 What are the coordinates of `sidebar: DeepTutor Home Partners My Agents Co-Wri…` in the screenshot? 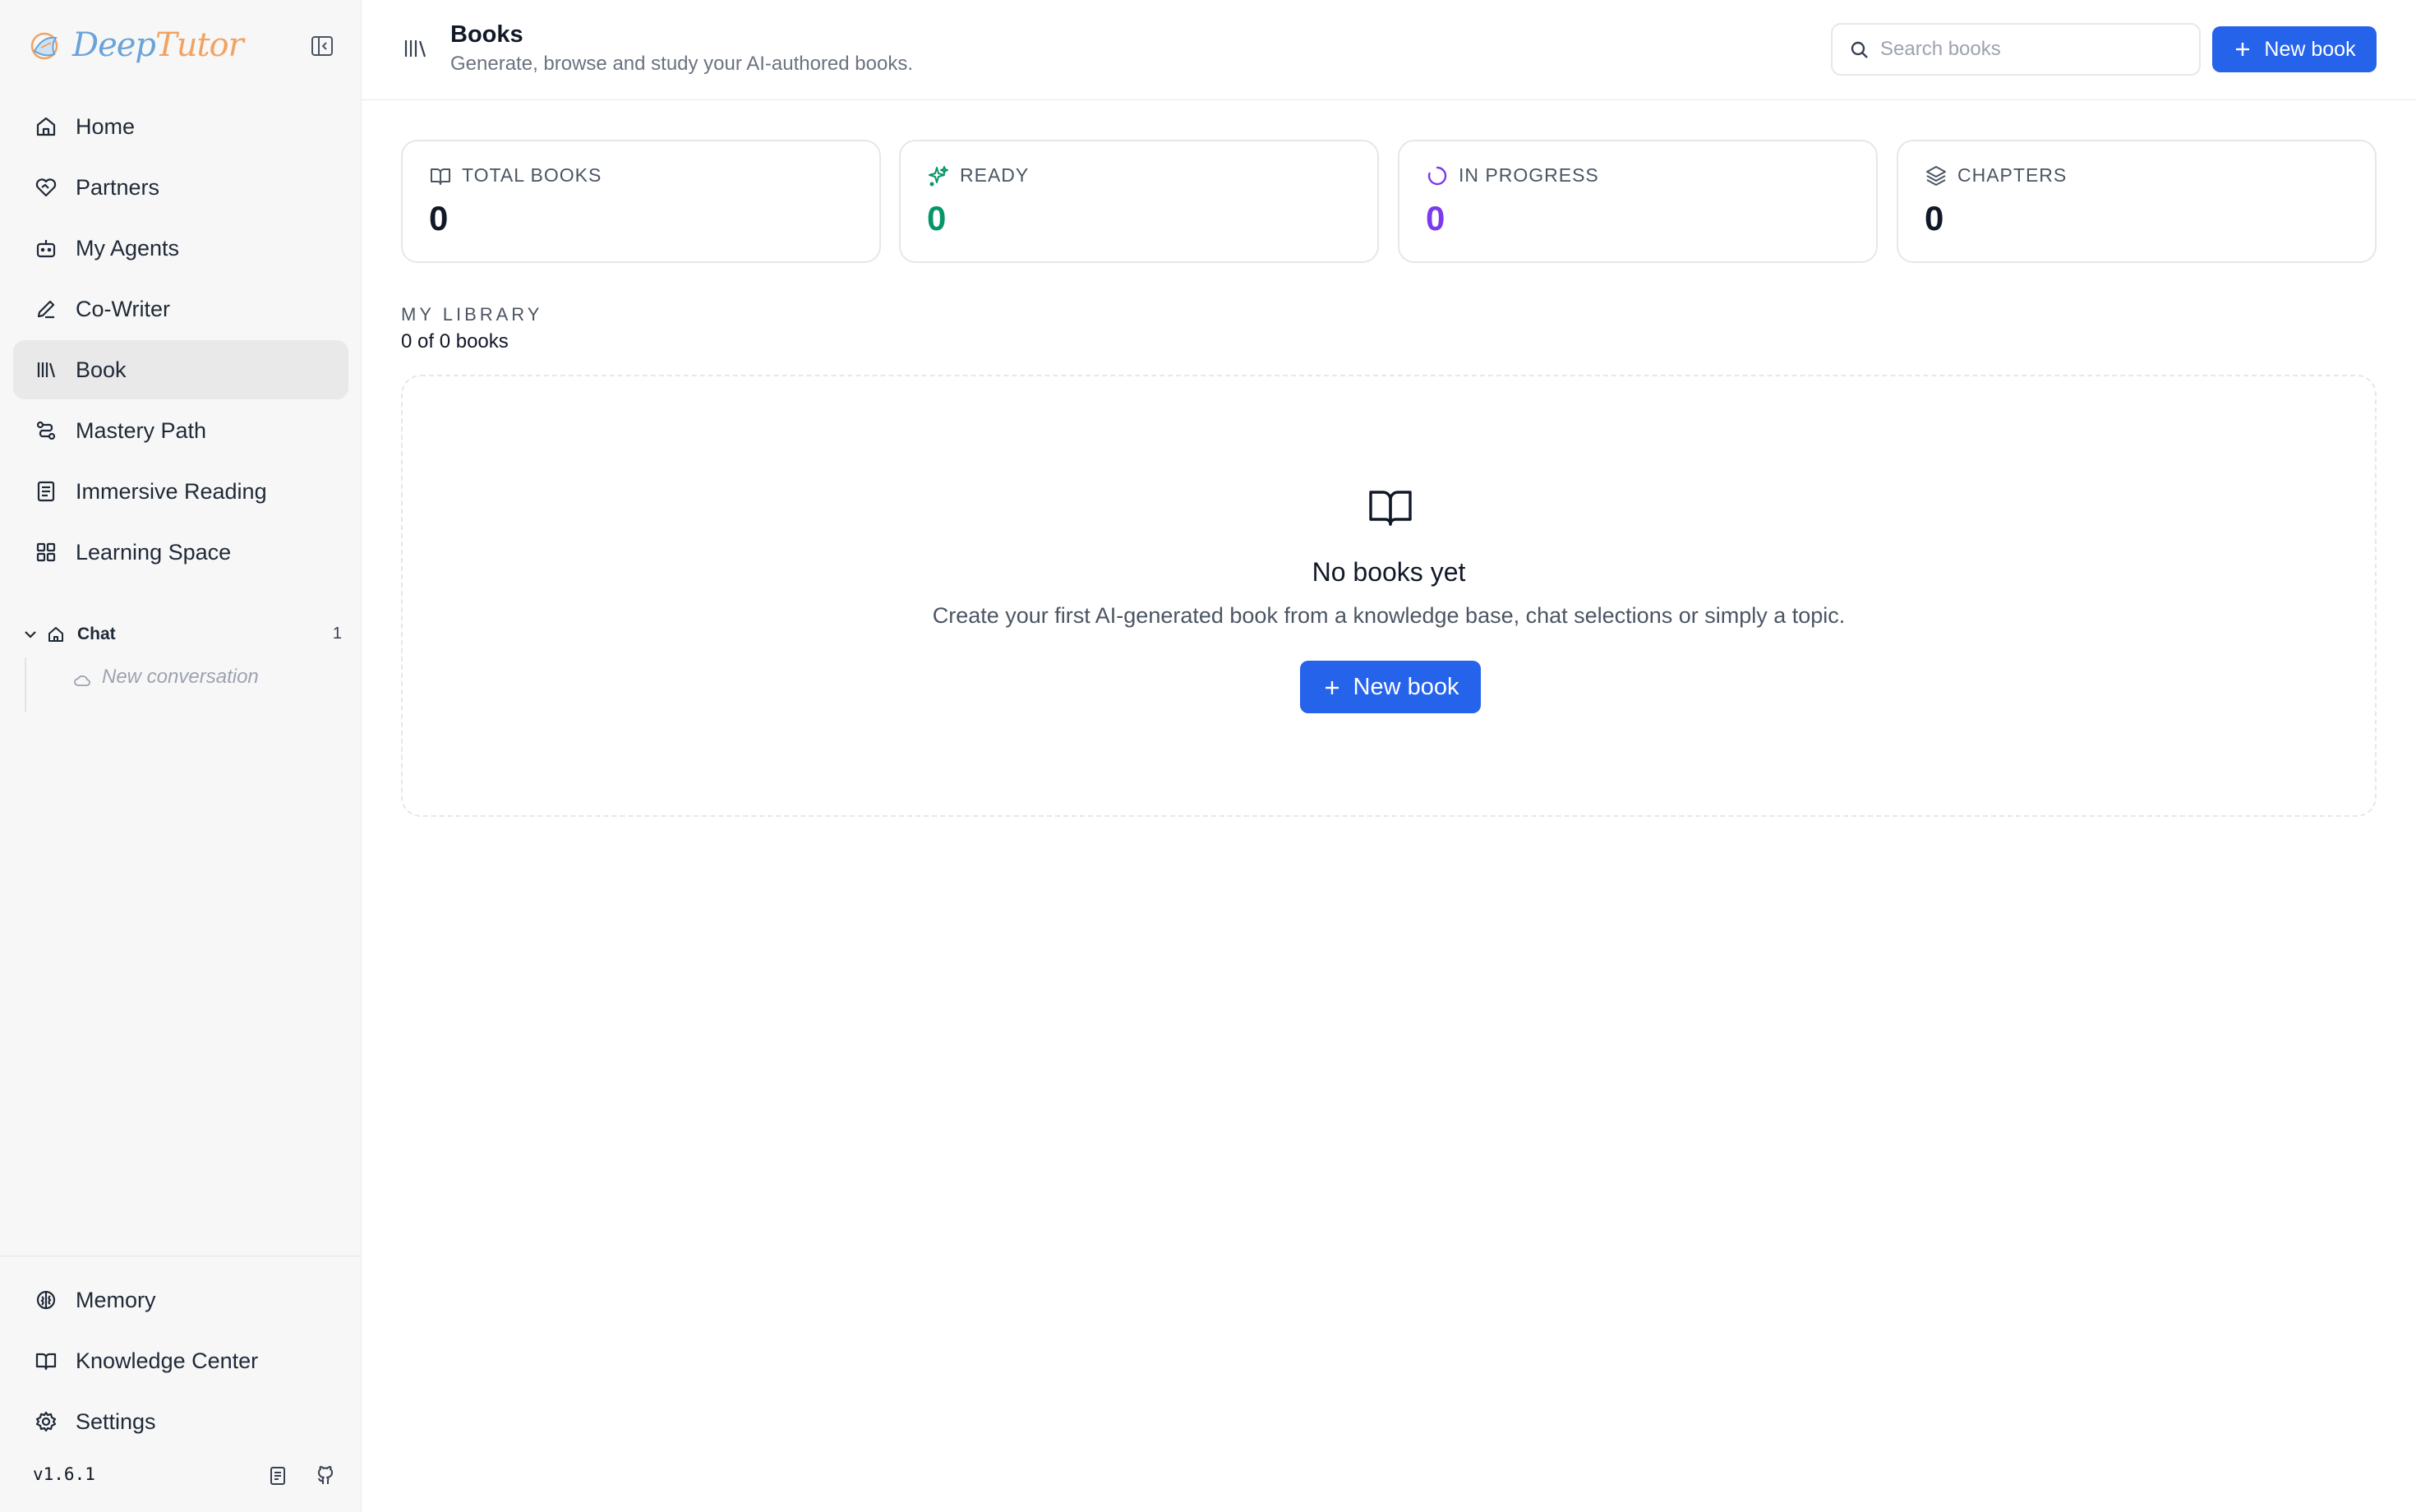 It's located at (181, 756).